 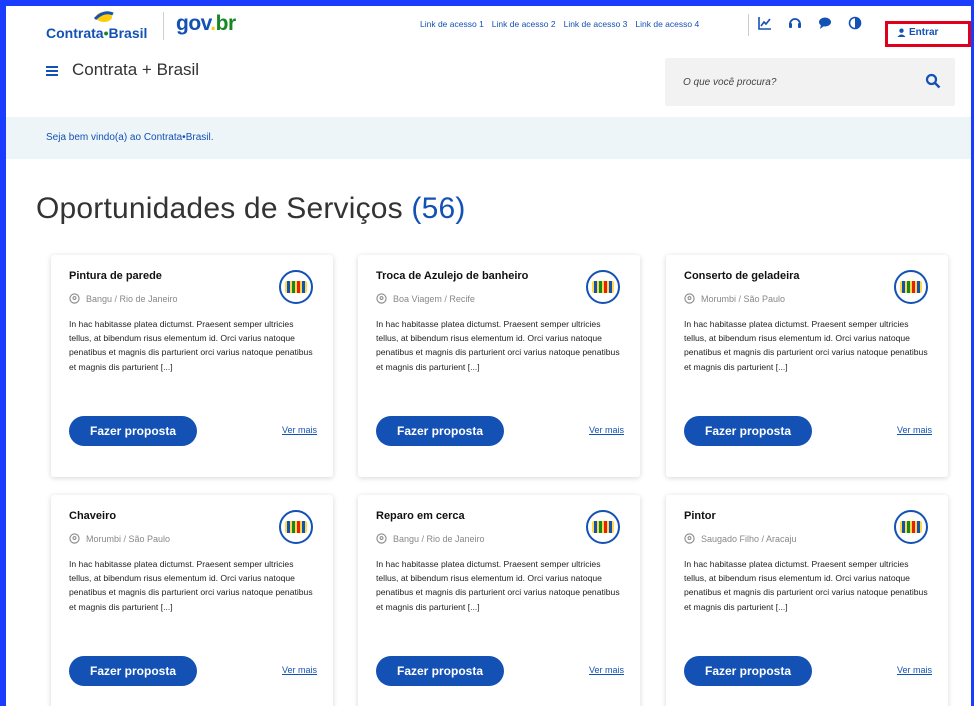 I want to click on hamburger-menu-icon, so click(x=52, y=71).